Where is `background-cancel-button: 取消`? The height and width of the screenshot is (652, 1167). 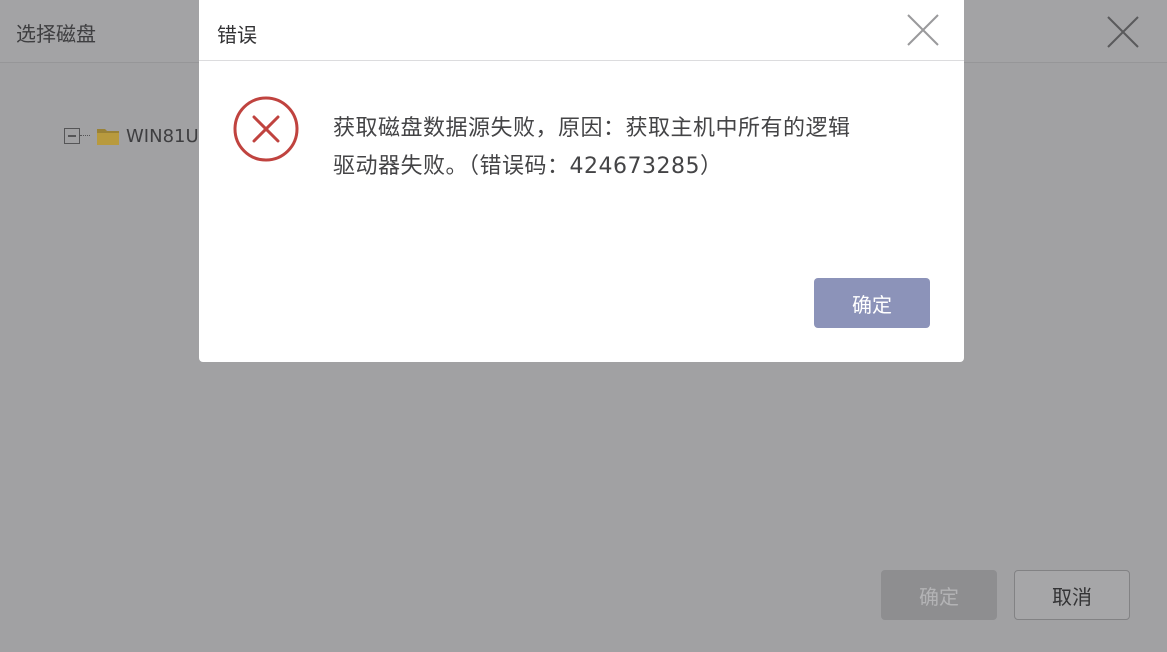 background-cancel-button: 取消 is located at coordinates (1072, 595).